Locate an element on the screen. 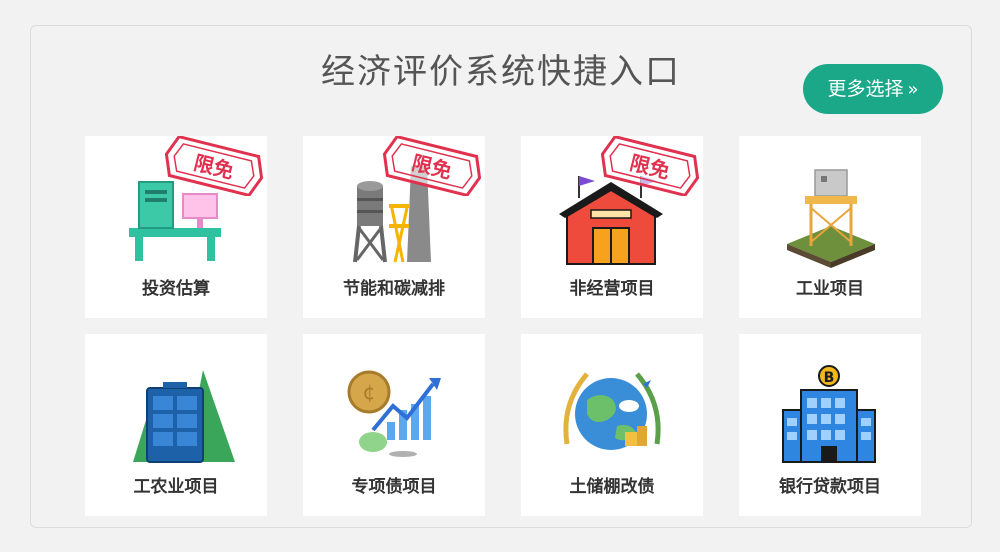  entry-card-label: 工业项目 is located at coordinates (830, 289).